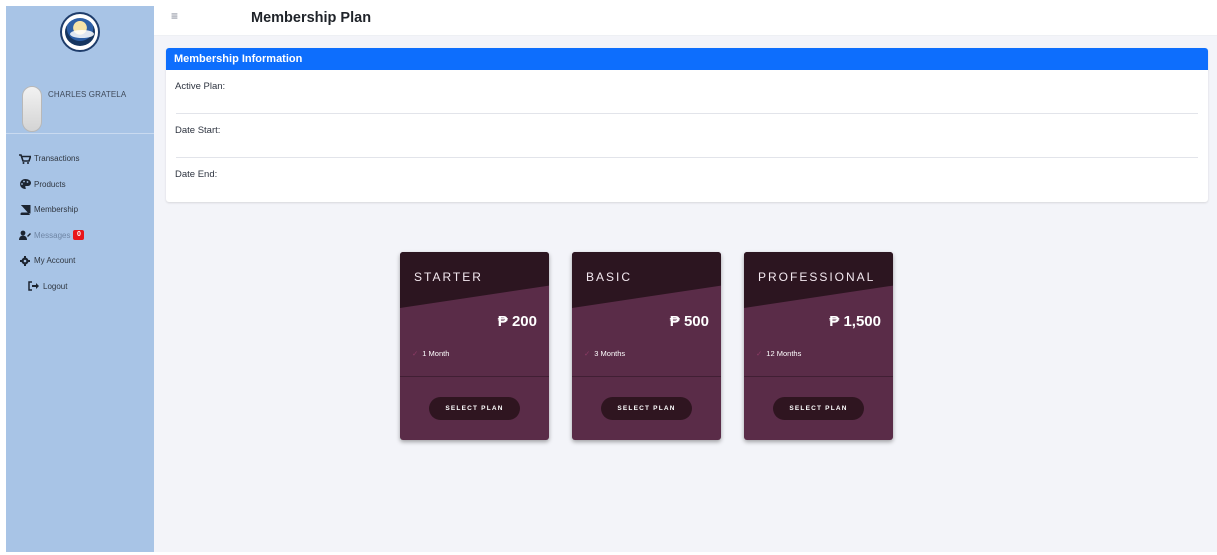  Describe the element at coordinates (685, 21) in the screenshot. I see `top-bar: ≡ Membership Plan` at that location.